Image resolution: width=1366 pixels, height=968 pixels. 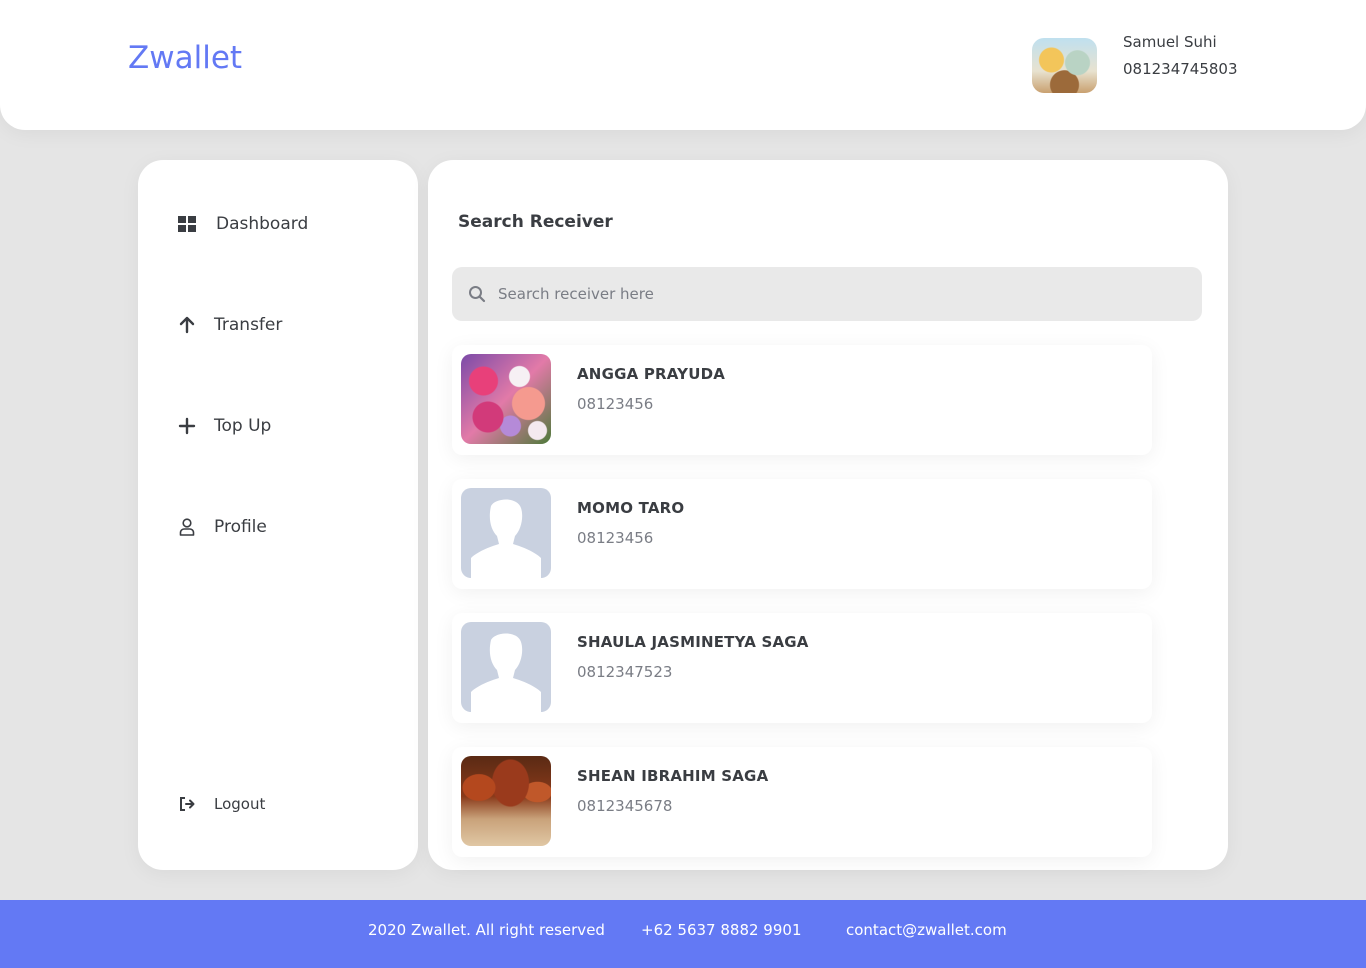 I want to click on sidebar-item-dashboard: Dashboard, so click(x=242, y=224).